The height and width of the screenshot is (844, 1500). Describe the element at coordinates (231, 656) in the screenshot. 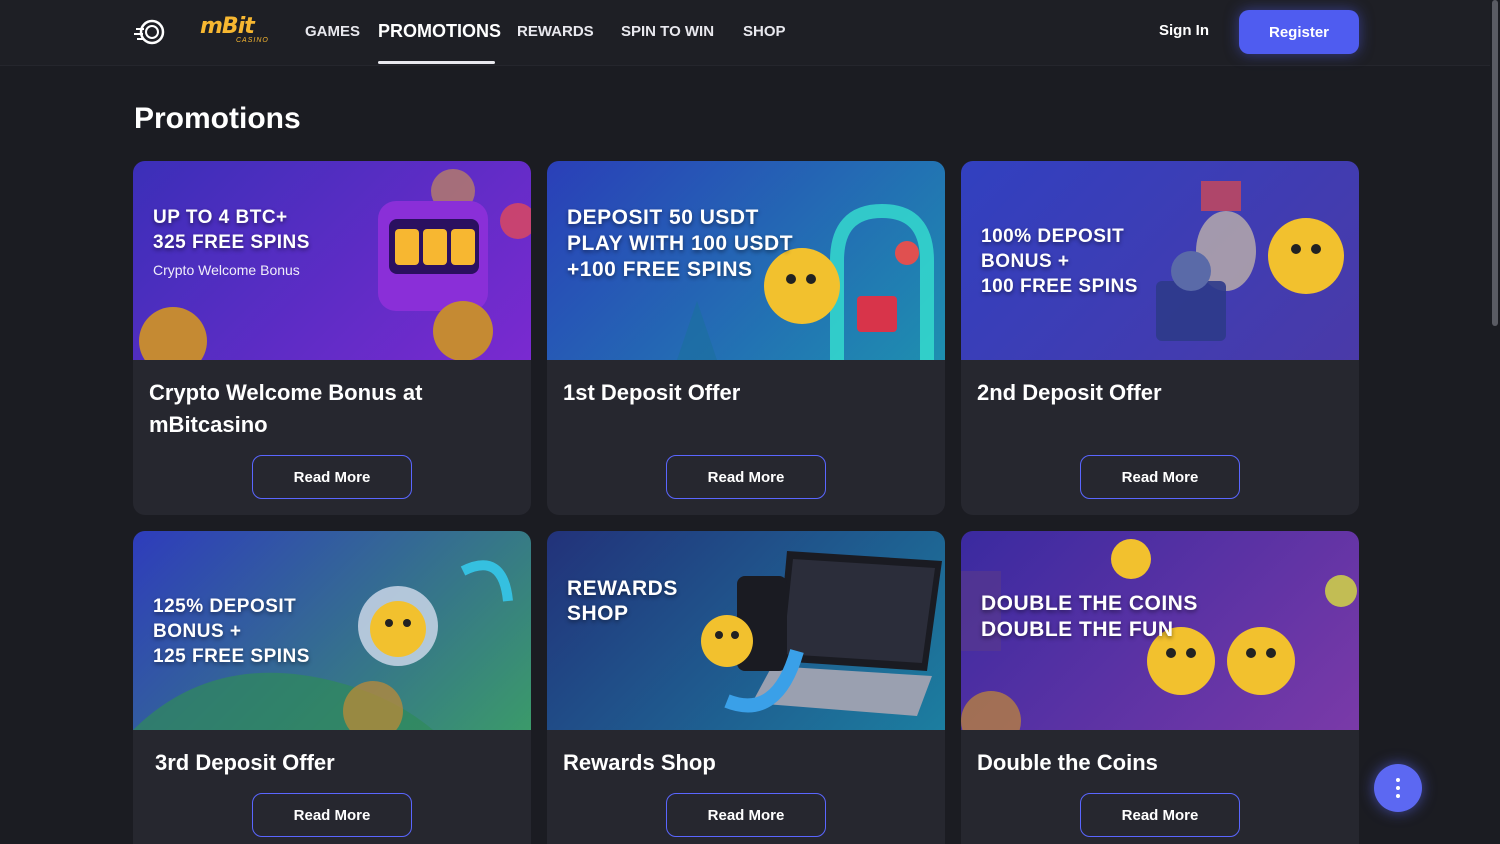

I see `banner-headline-line: 125 FREE SPINS` at that location.